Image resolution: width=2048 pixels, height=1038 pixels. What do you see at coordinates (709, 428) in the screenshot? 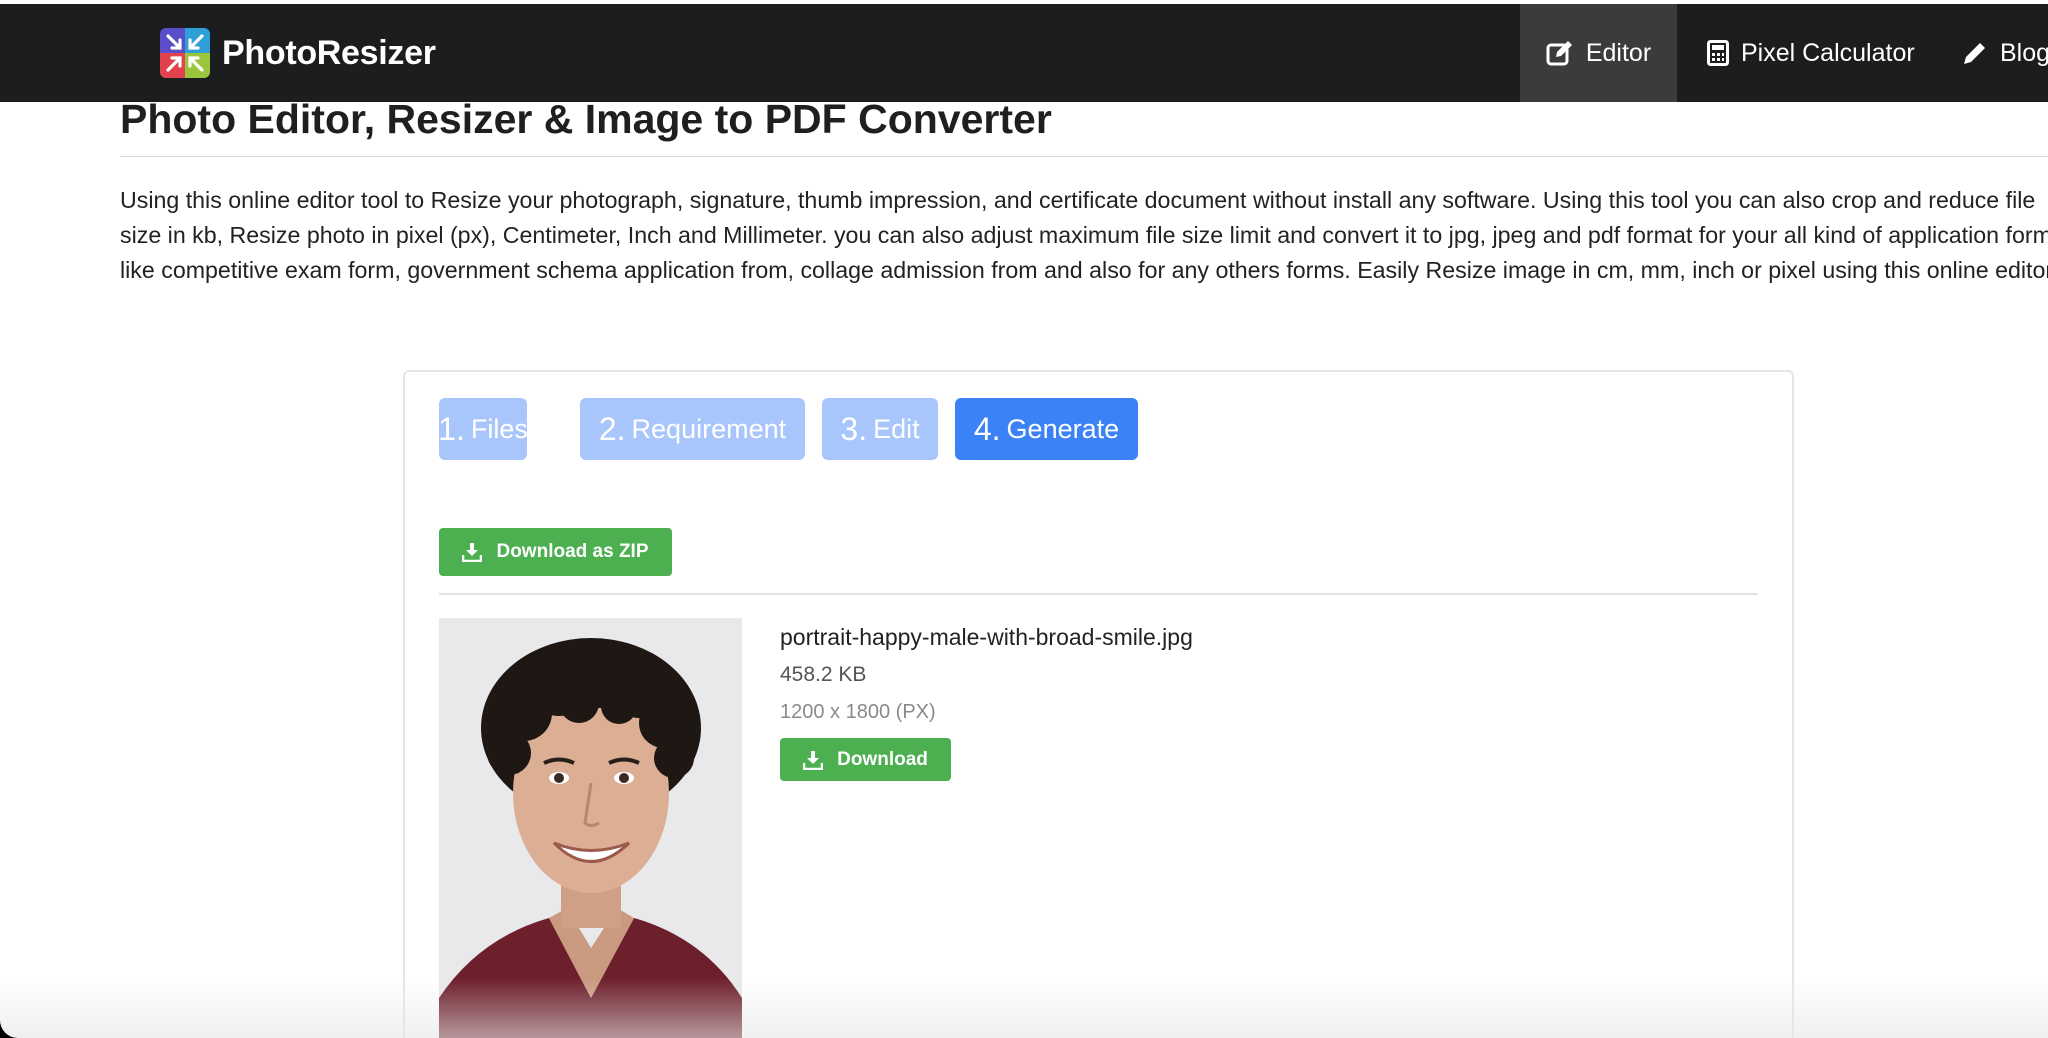
I see `step-label: Requirement` at bounding box center [709, 428].